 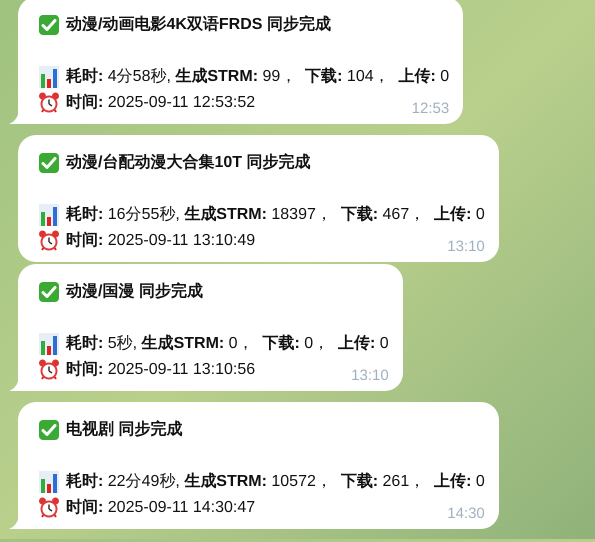 I want to click on time-text: 时间: 2025-09-11 13:10:56, so click(x=161, y=370).